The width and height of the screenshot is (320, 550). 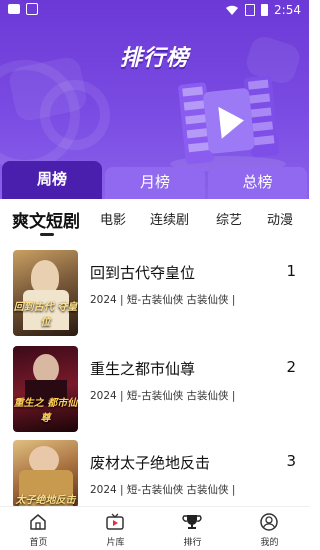 I want to click on category-active-indicator, so click(x=47, y=234).